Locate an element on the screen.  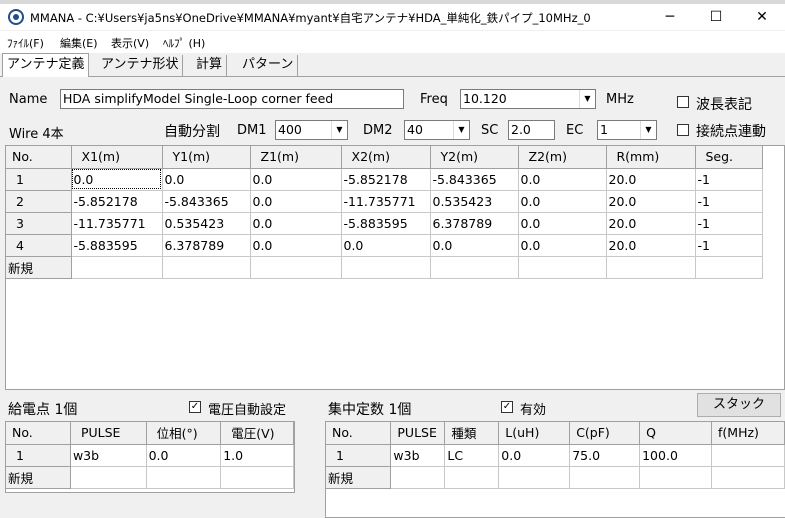
table-row: 1 w3b LC 0.0 75.0 100.0 is located at coordinates (555, 455).